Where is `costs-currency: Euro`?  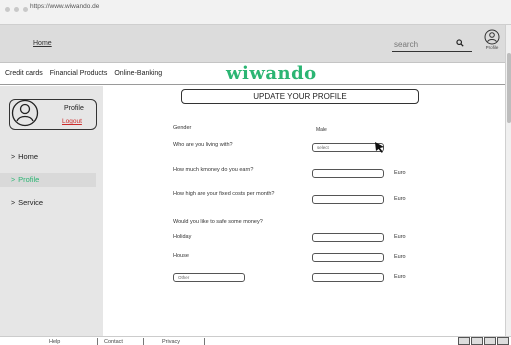 costs-currency: Euro is located at coordinates (400, 199).